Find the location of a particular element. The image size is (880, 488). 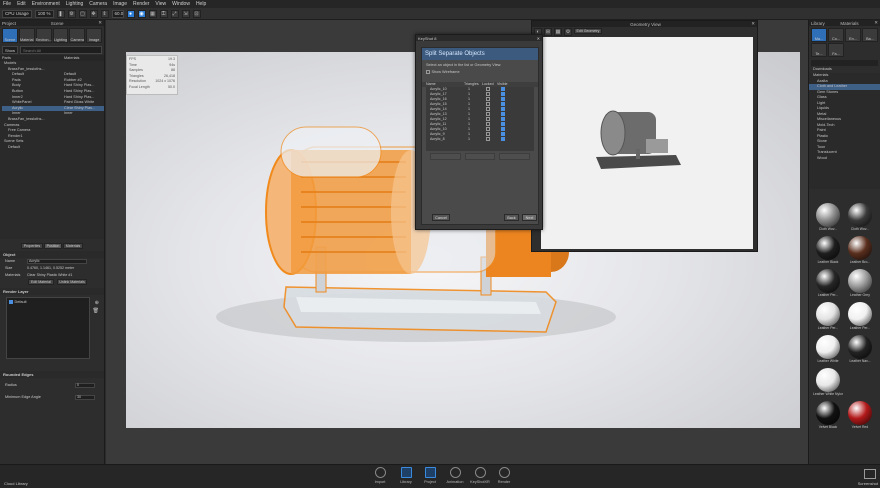

render-layer-checkbox is located at coordinates (11, 302).